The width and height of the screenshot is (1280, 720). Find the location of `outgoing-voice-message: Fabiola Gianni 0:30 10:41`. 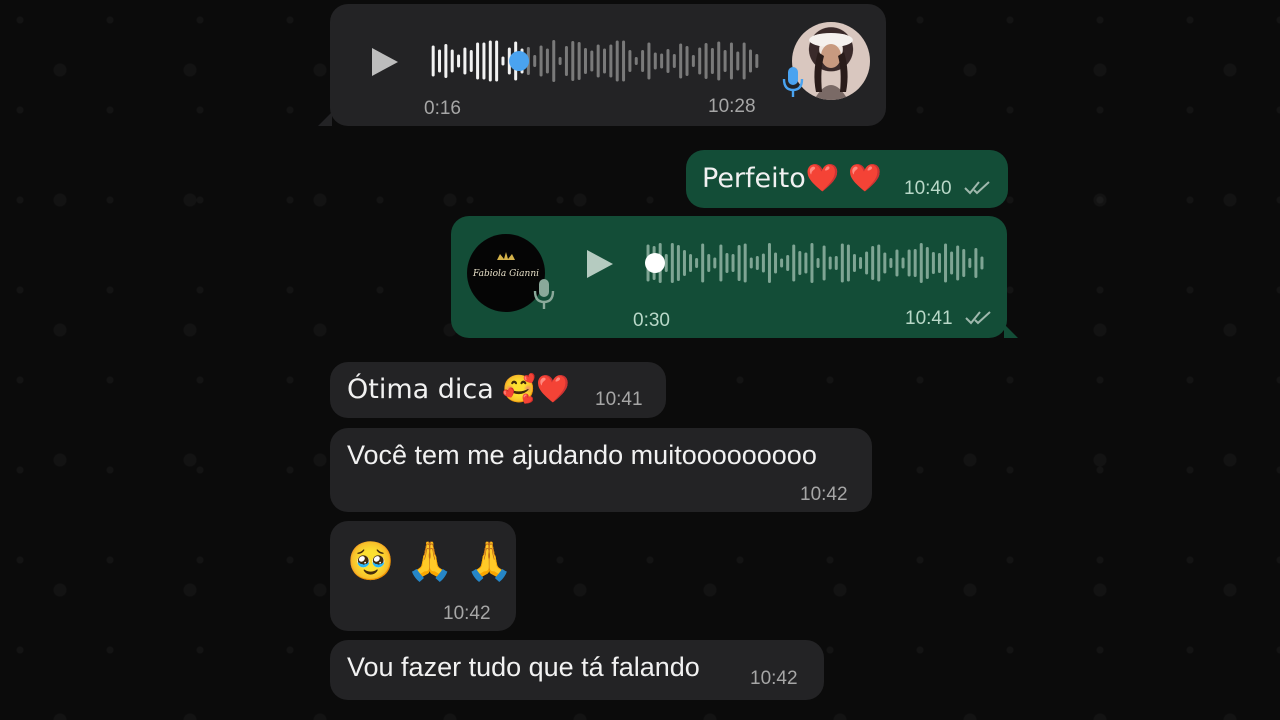

outgoing-voice-message: Fabiola Gianni 0:30 10:41 is located at coordinates (729, 277).